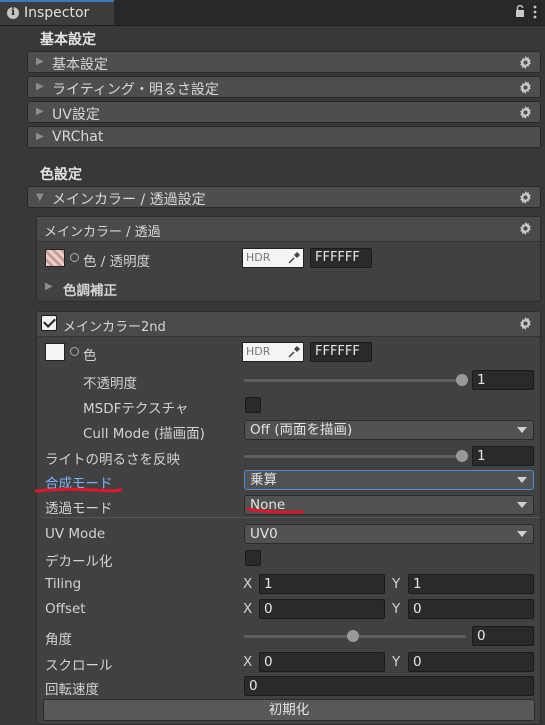 This screenshot has height=725, width=545. What do you see at coordinates (79, 562) in the screenshot?
I see `decal-label: デカール化` at bounding box center [79, 562].